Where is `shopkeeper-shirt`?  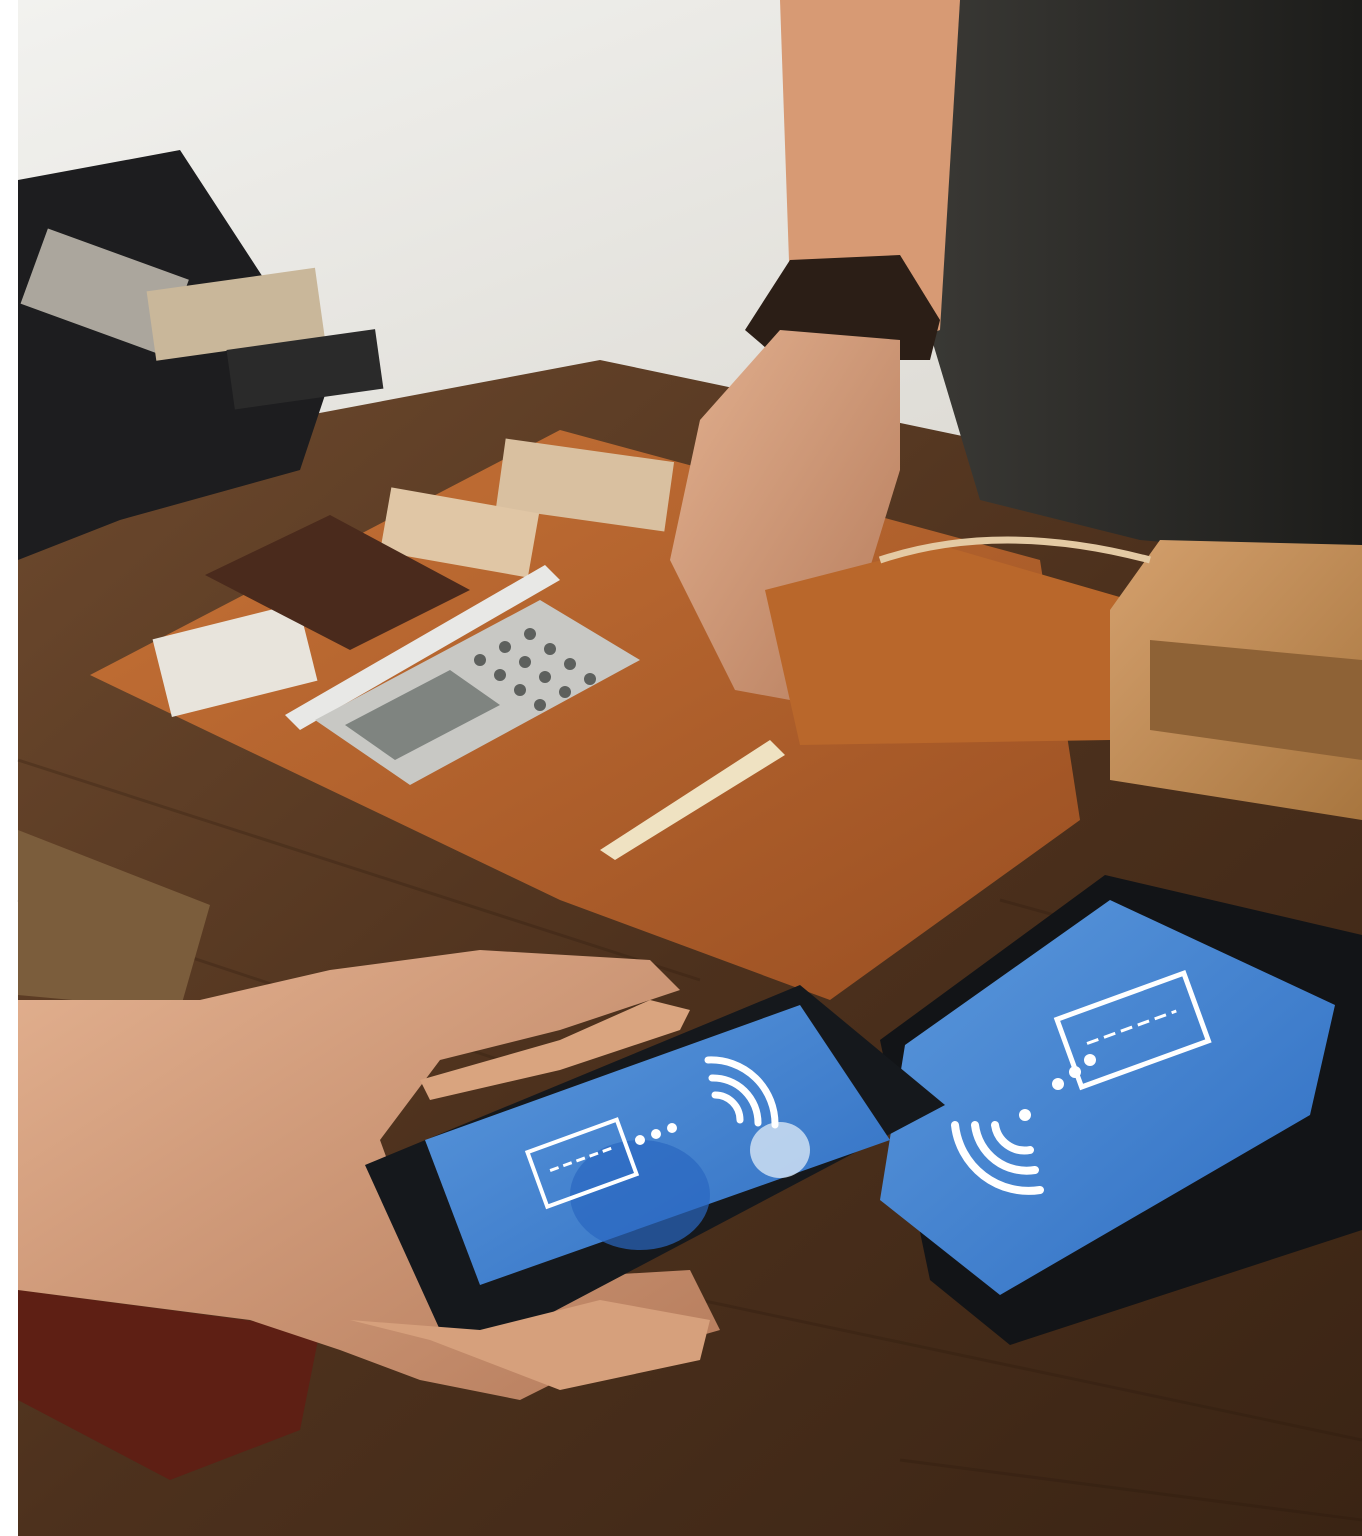 shopkeeper-shirt is located at coordinates (1141, 280).